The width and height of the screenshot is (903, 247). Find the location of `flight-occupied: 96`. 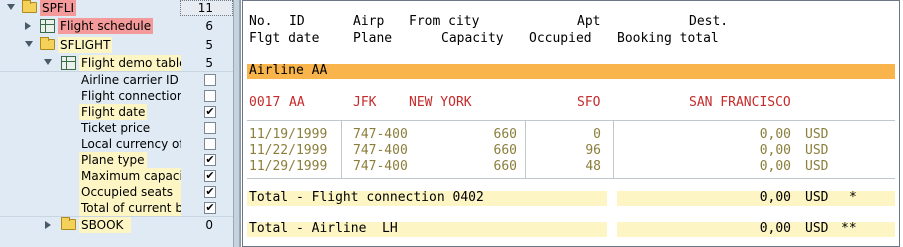

flight-occupied: 96 is located at coordinates (593, 150).